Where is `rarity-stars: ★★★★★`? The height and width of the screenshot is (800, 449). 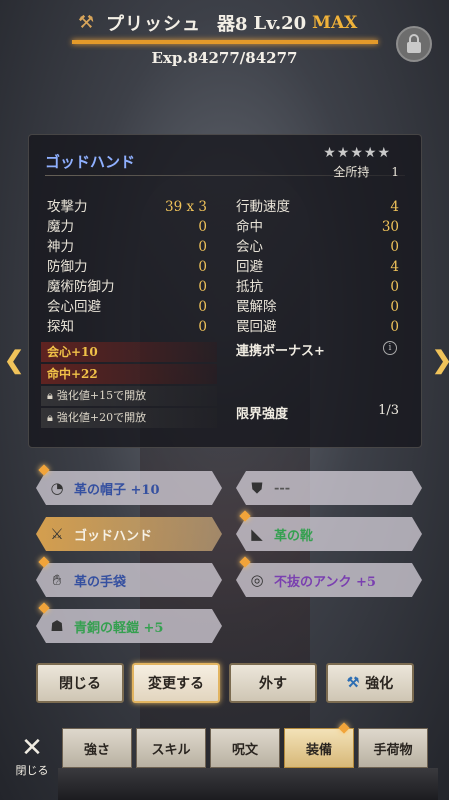
rarity-stars: ★★★★★ is located at coordinates (357, 153).